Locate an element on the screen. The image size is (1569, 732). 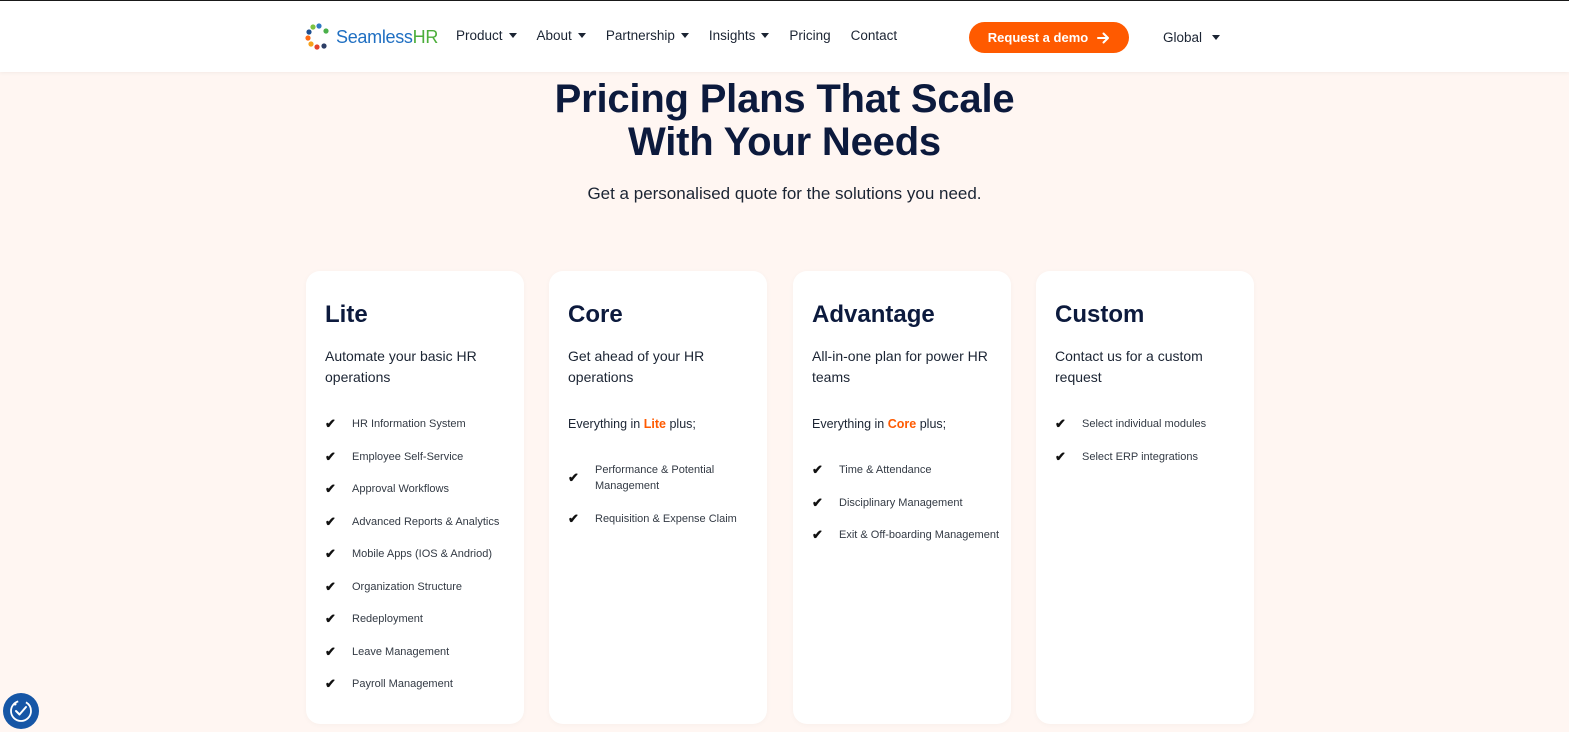
request-demo-label: Request a demo is located at coordinates (1038, 37).